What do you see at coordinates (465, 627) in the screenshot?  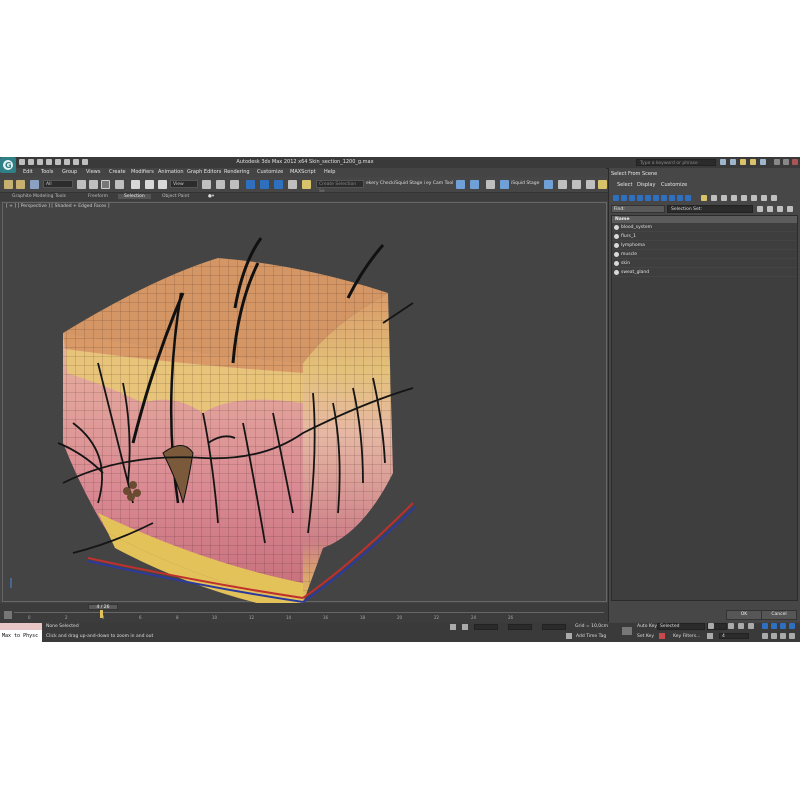 I see `absolute-mode-icon` at bounding box center [465, 627].